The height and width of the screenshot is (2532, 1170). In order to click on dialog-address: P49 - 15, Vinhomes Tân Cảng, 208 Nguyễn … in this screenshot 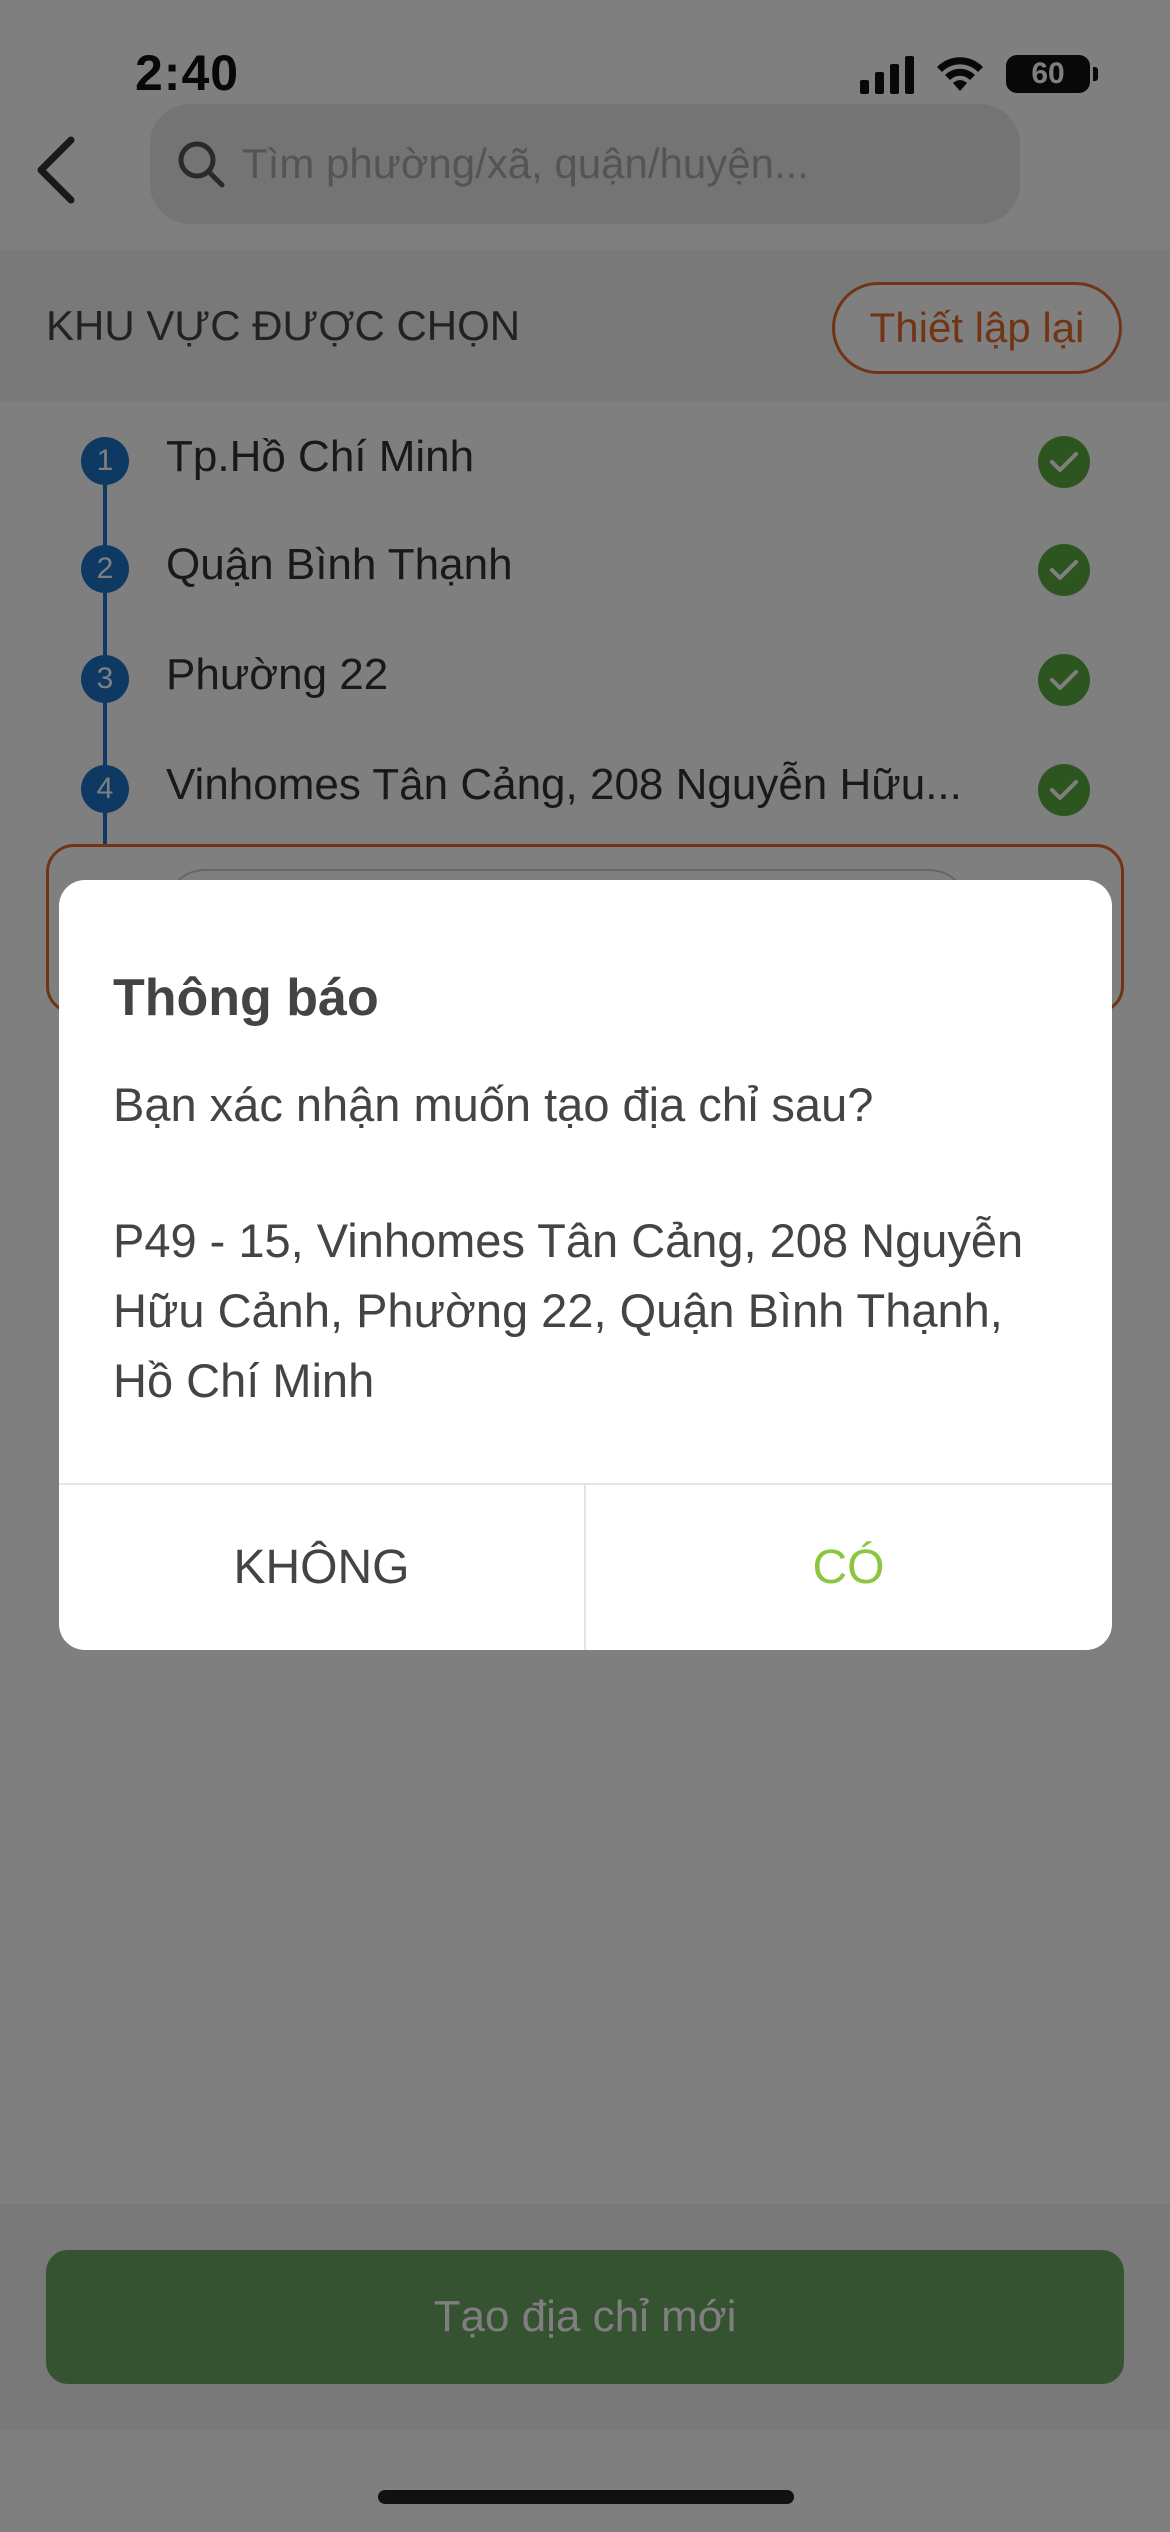, I will do `click(568, 1310)`.